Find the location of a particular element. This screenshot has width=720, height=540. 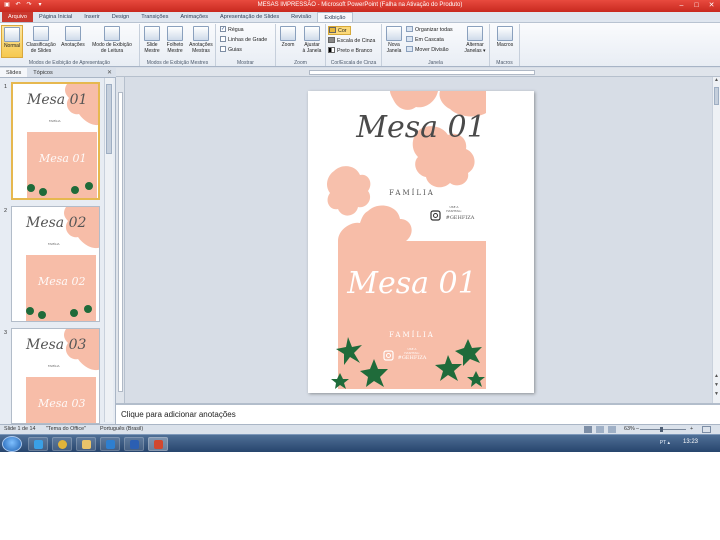

close-panel-icon: ✕ is located at coordinates (109, 72).